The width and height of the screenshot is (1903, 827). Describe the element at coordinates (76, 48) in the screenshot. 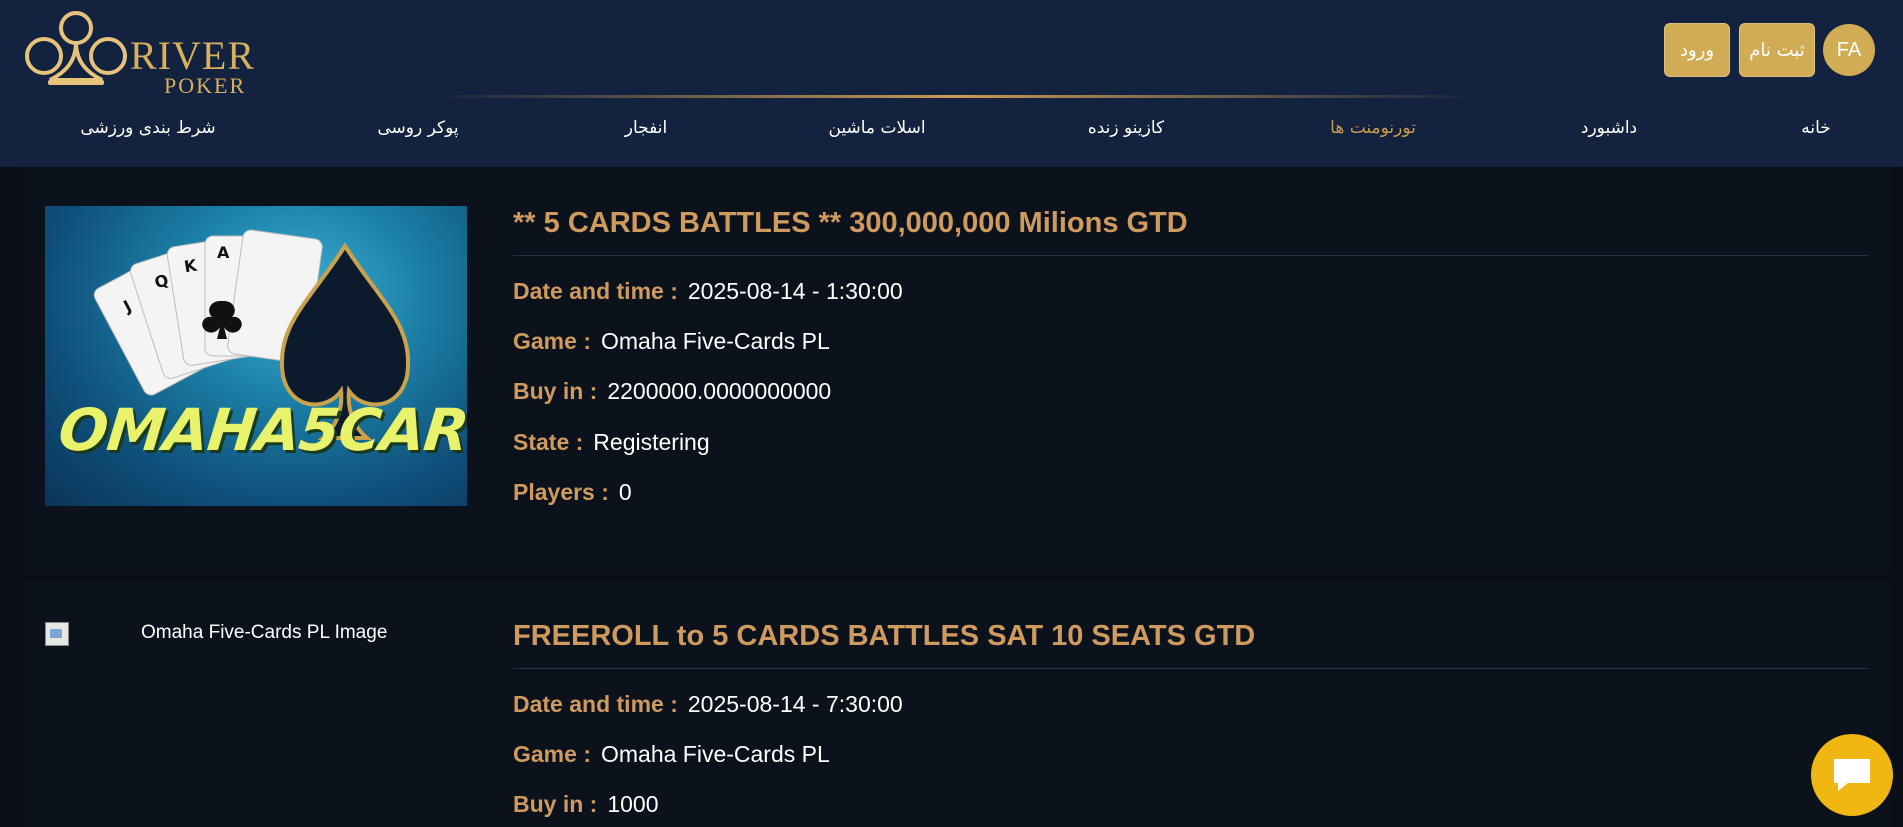

I see `club-logo-icon` at that location.